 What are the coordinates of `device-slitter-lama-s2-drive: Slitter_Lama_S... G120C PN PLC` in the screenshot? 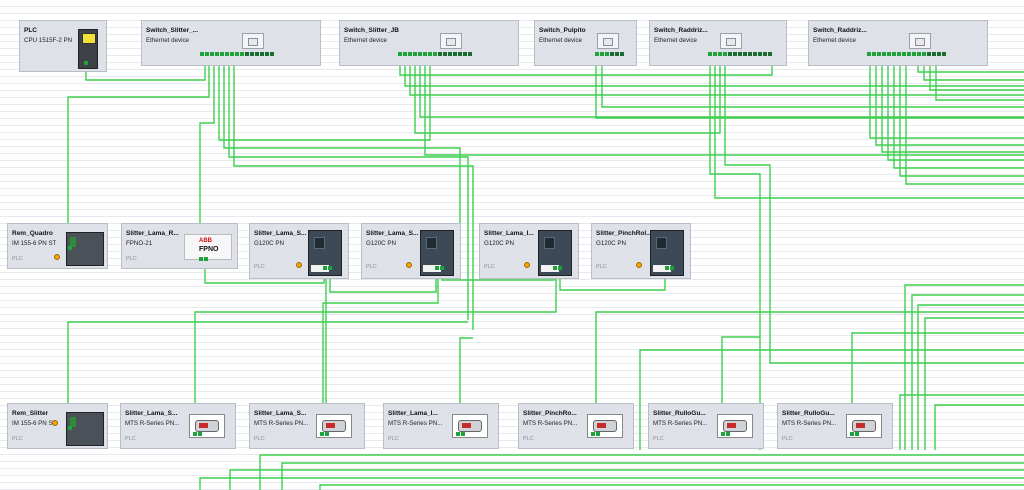 It's located at (411, 251).